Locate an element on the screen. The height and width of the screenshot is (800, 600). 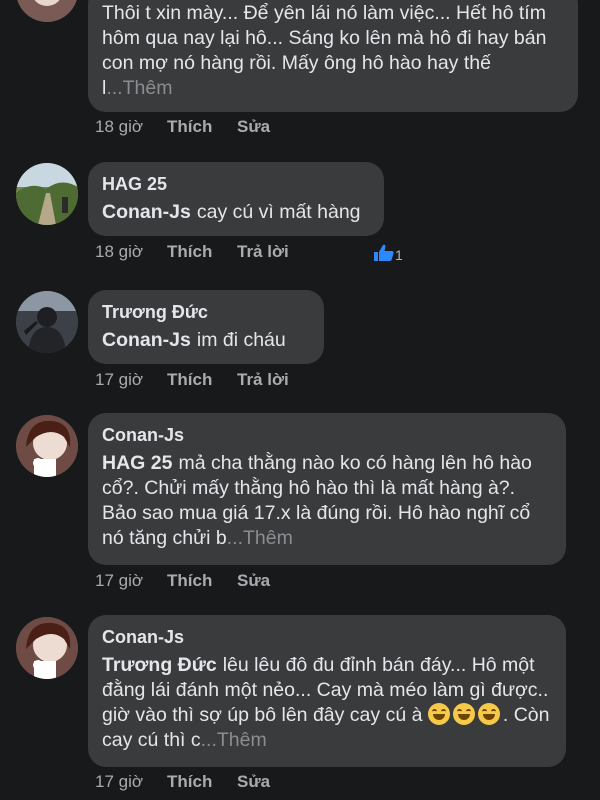
reaction-summary: 1 is located at coordinates (388, 254).